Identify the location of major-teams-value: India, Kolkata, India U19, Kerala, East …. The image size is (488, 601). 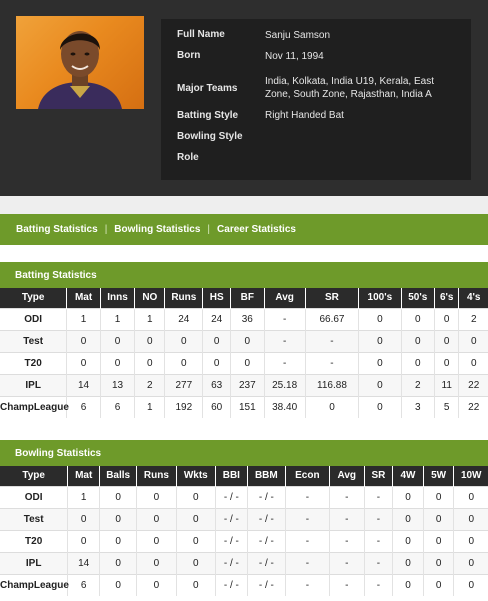
(349, 88).